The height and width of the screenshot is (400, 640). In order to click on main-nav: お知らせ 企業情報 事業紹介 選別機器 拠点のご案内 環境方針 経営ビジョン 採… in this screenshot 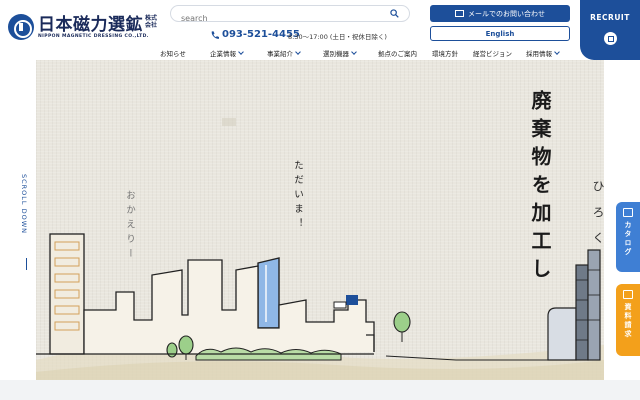, I will do `click(368, 53)`.